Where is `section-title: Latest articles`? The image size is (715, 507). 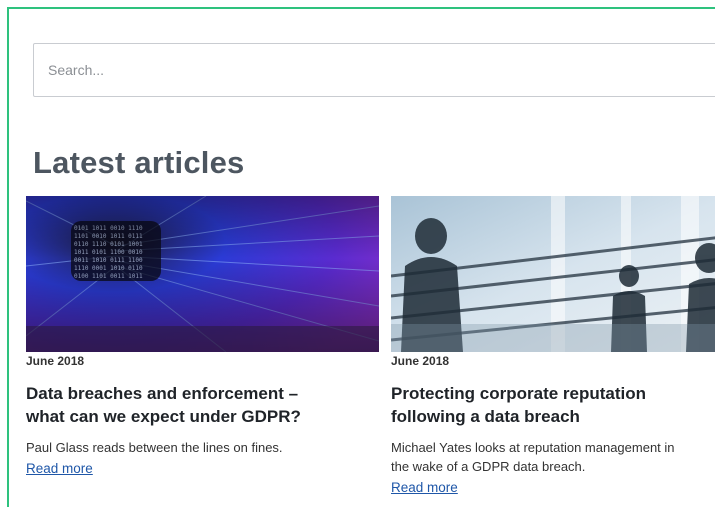 section-title: Latest articles is located at coordinates (139, 162).